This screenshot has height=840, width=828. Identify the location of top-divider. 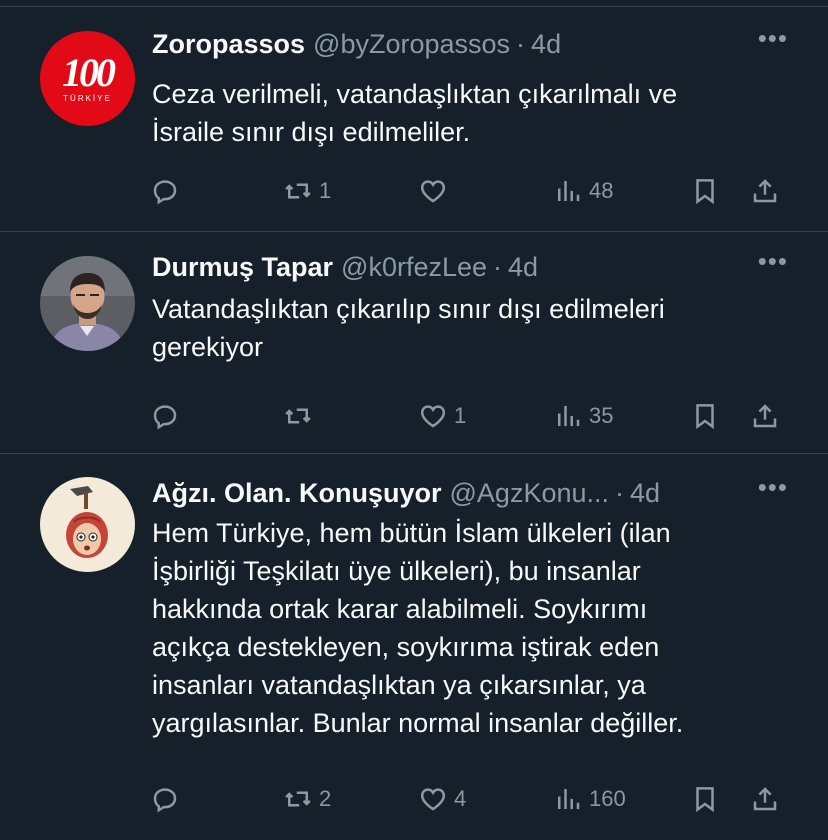
(414, 3).